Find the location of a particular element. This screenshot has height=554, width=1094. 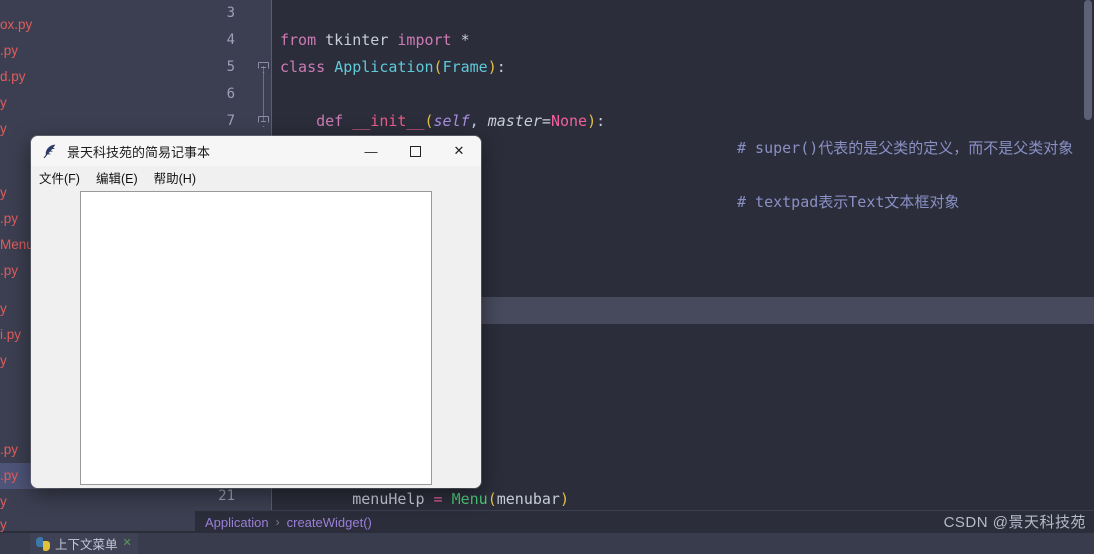

sidebar-file-label: y is located at coordinates (3, 102).